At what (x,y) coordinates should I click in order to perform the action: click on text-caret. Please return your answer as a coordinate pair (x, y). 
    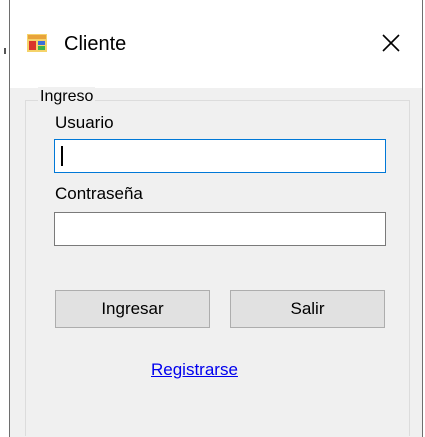
    Looking at the image, I should click on (62, 156).